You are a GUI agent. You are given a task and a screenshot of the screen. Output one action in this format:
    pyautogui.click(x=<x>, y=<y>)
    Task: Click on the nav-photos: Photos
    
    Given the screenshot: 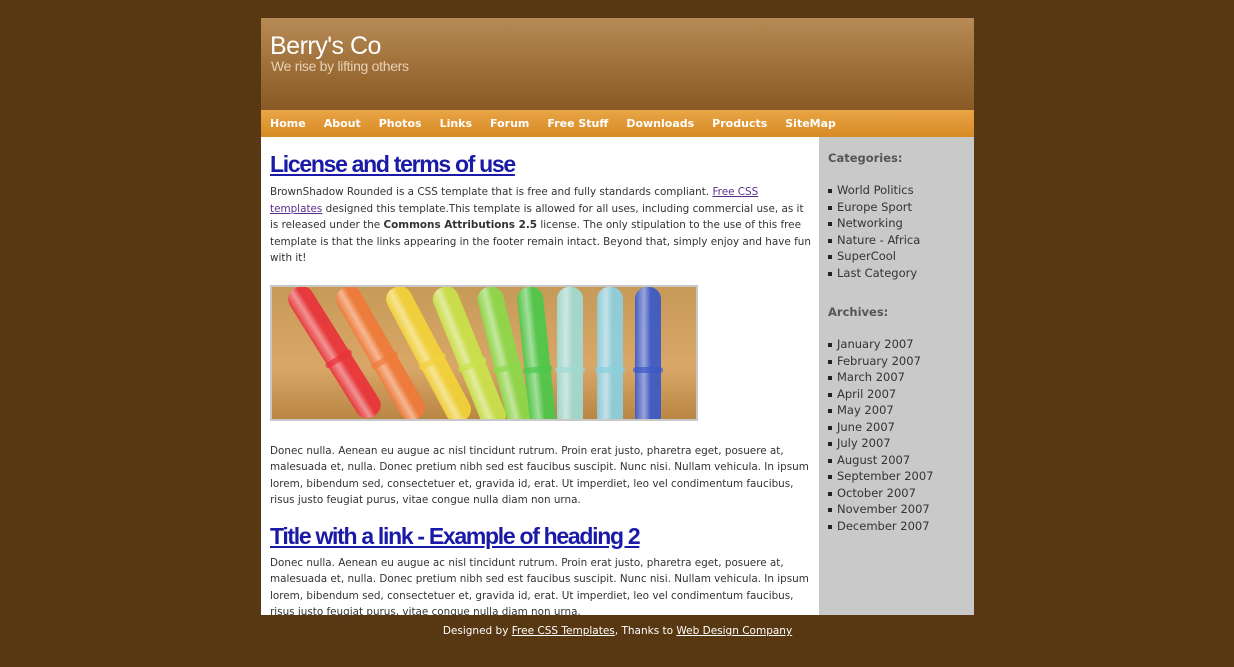 What is the action you would take?
    pyautogui.click(x=400, y=123)
    